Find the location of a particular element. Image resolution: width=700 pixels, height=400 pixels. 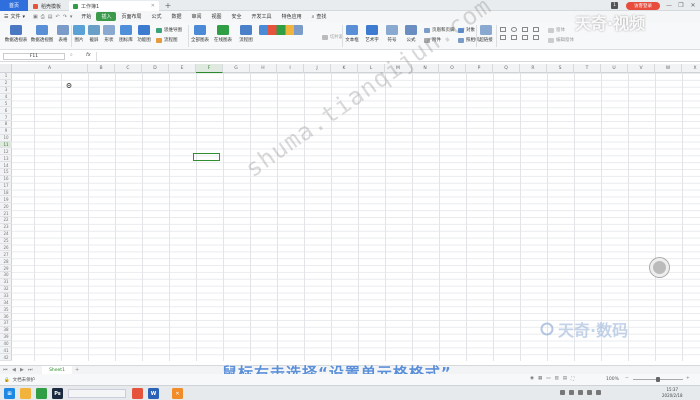

save-icon: ▣ is located at coordinates (35, 17).